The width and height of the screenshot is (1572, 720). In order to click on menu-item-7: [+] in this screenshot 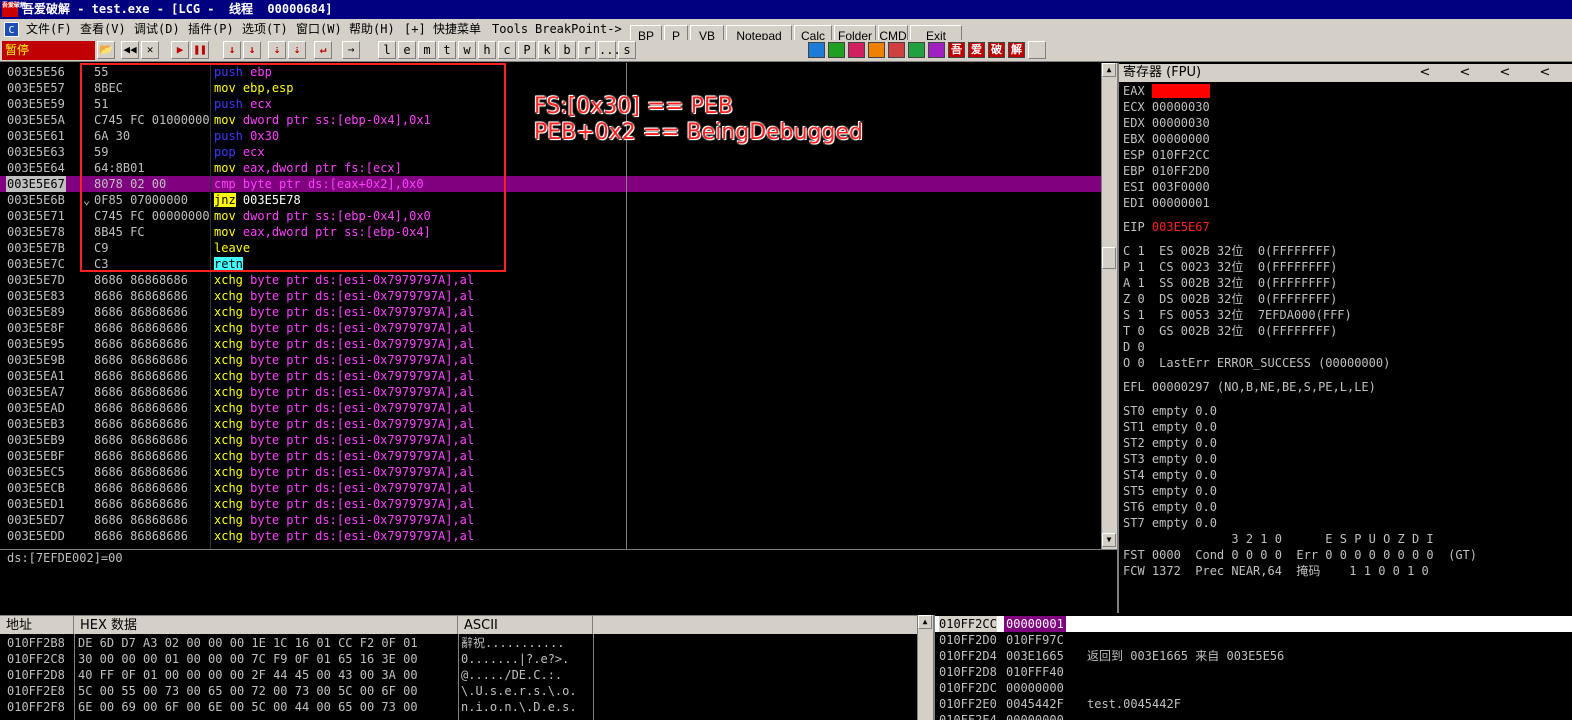, I will do `click(415, 29)`.